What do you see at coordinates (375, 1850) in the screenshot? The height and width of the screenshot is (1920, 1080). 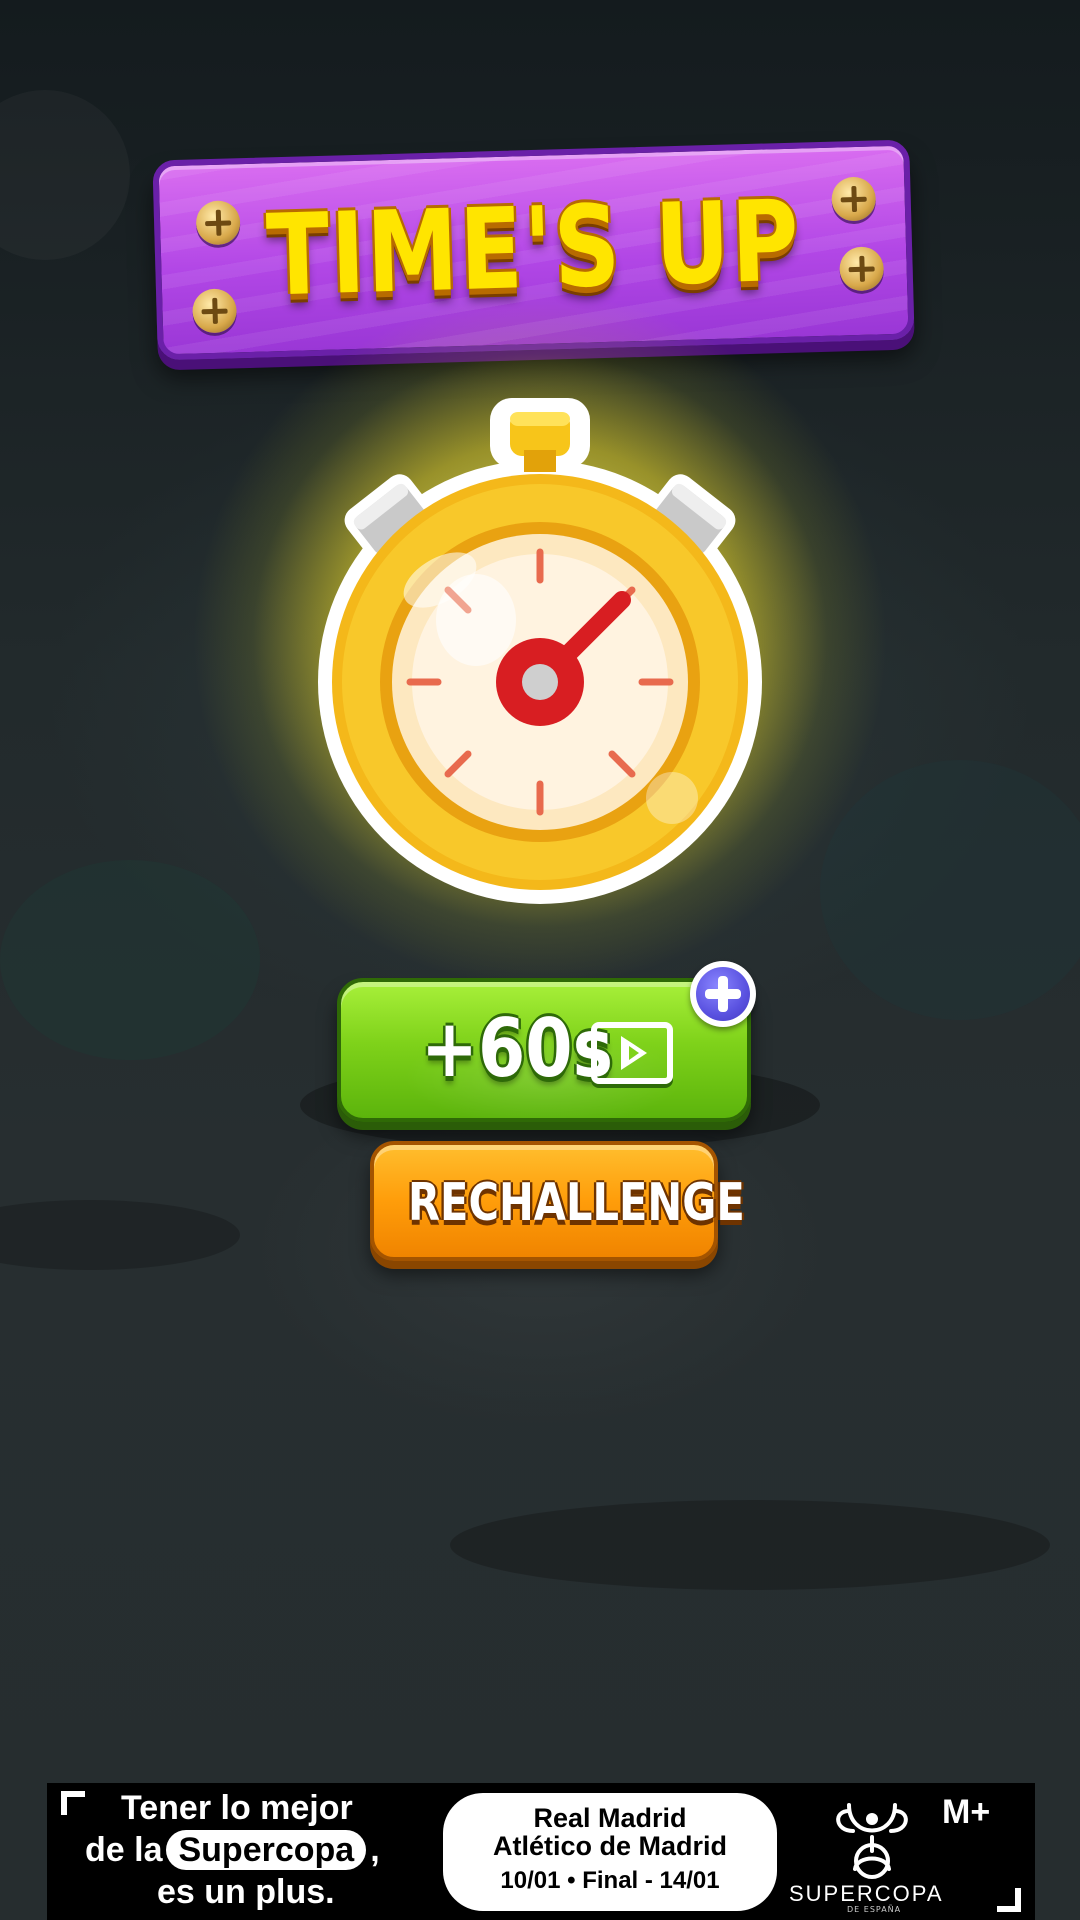 I see `ad-line-2-suffix: ,` at bounding box center [375, 1850].